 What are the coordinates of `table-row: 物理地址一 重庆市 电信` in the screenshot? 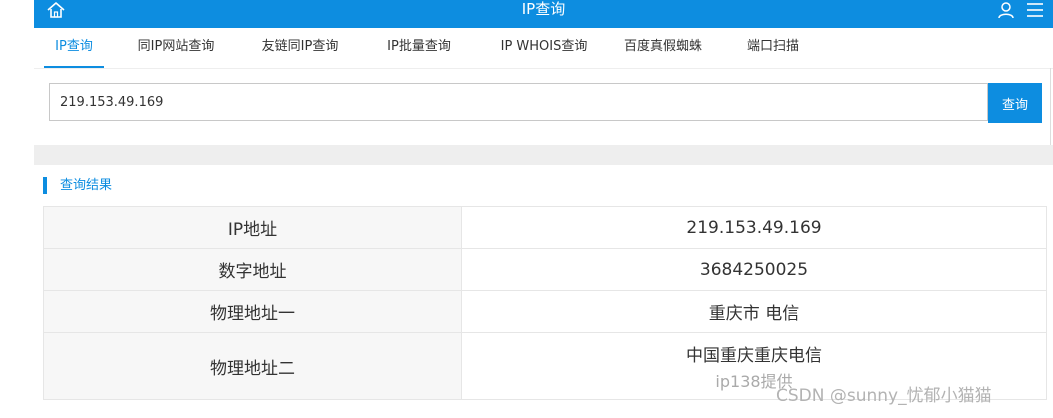 It's located at (545, 311).